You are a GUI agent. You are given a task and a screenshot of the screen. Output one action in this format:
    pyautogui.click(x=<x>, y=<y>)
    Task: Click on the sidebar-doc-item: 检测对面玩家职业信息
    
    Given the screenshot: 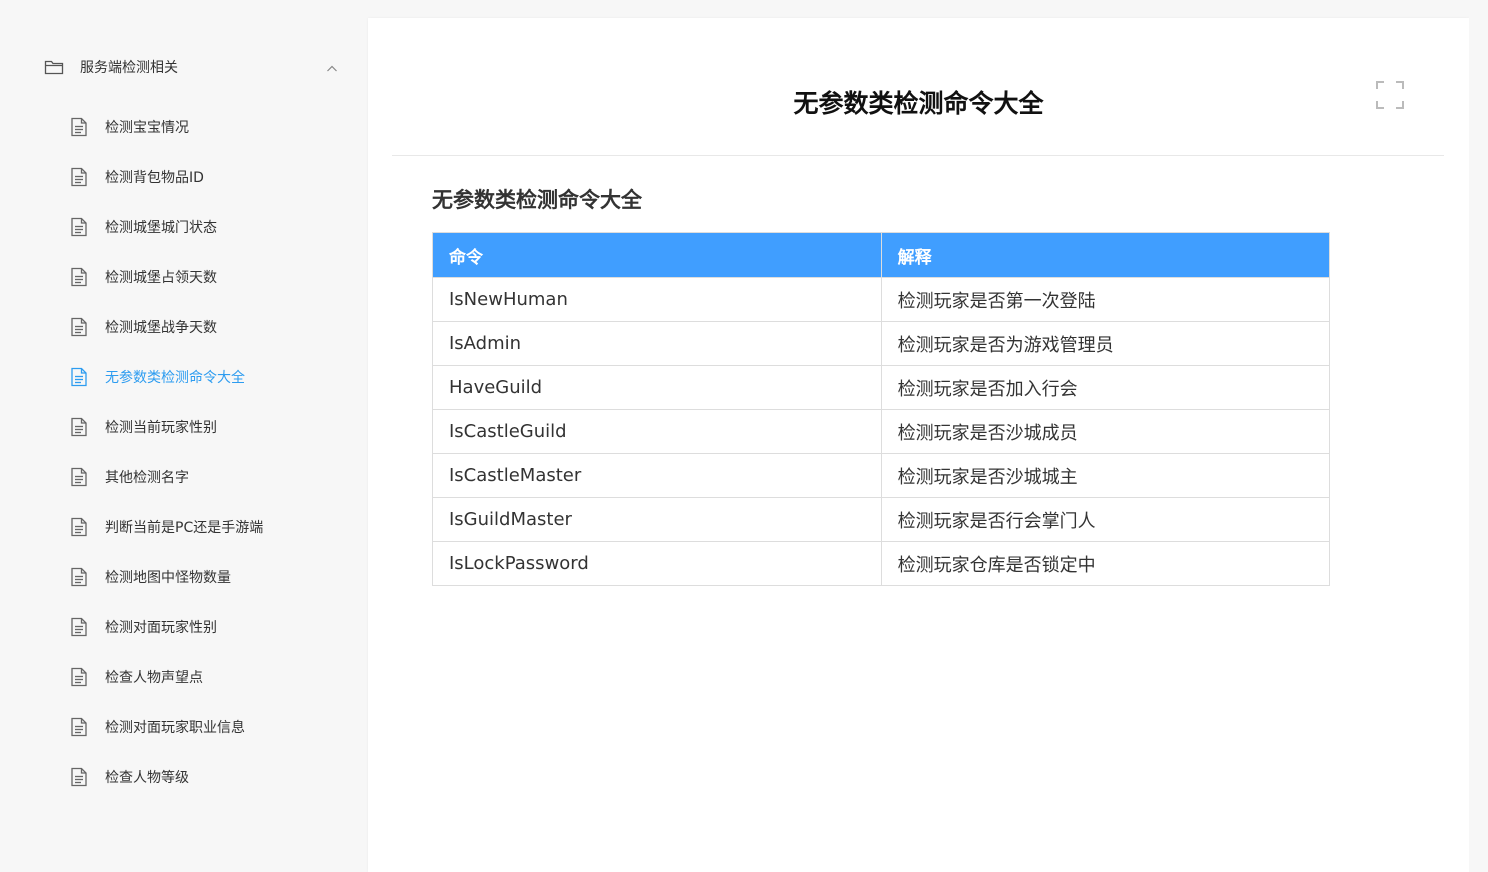 What is the action you would take?
    pyautogui.click(x=210, y=727)
    